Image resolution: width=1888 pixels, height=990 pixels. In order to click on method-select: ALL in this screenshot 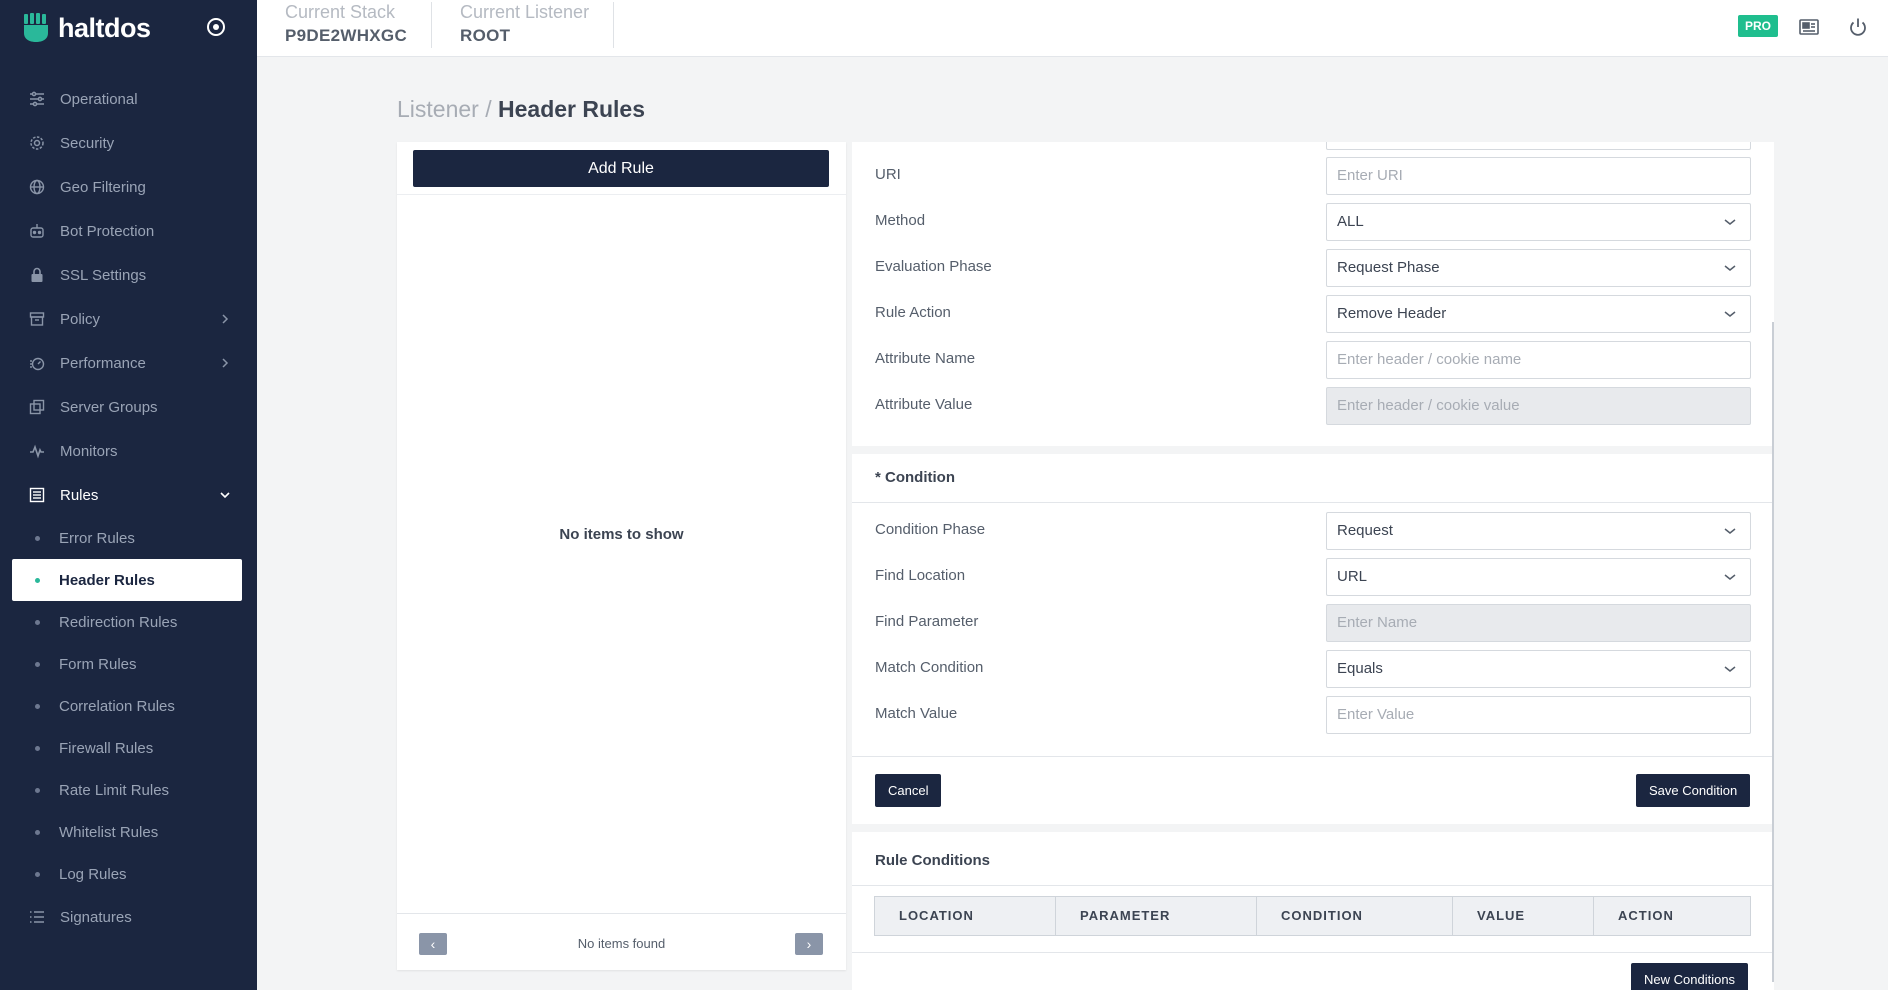, I will do `click(1538, 222)`.